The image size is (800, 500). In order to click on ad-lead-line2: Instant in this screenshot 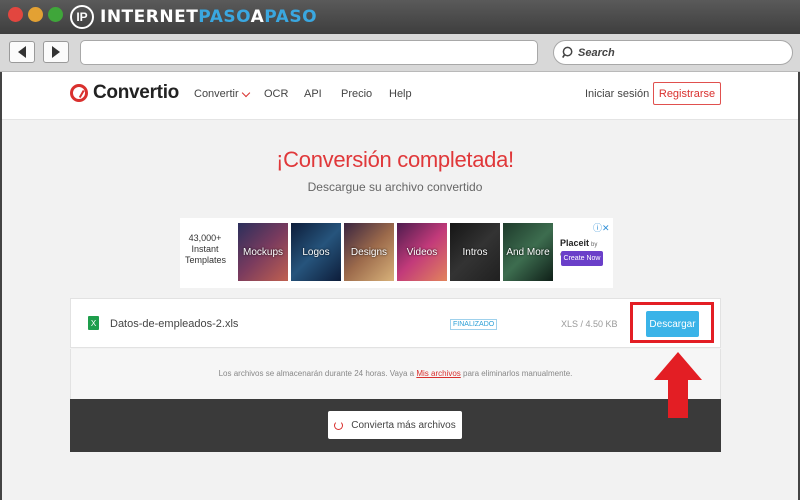, I will do `click(205, 249)`.